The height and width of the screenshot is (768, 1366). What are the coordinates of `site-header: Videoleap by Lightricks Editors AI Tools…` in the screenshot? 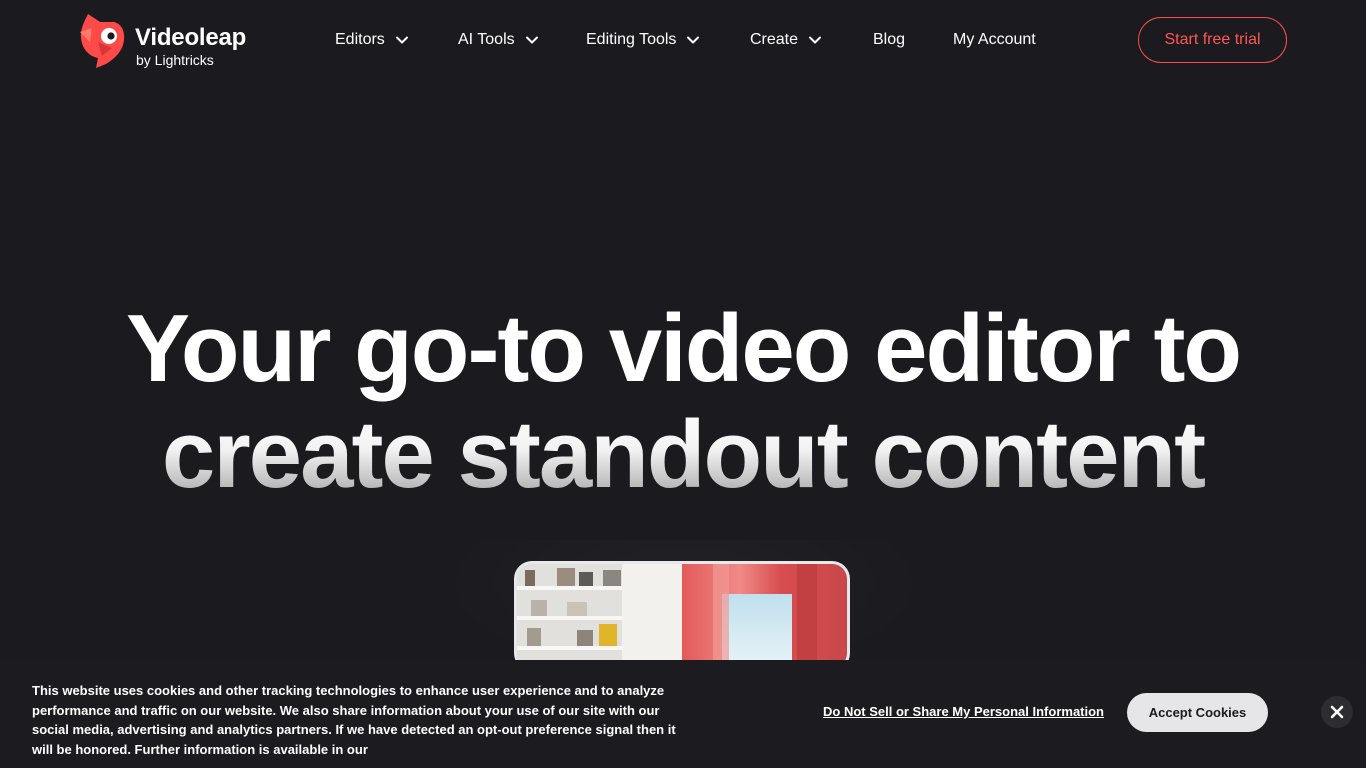 It's located at (683, 40).